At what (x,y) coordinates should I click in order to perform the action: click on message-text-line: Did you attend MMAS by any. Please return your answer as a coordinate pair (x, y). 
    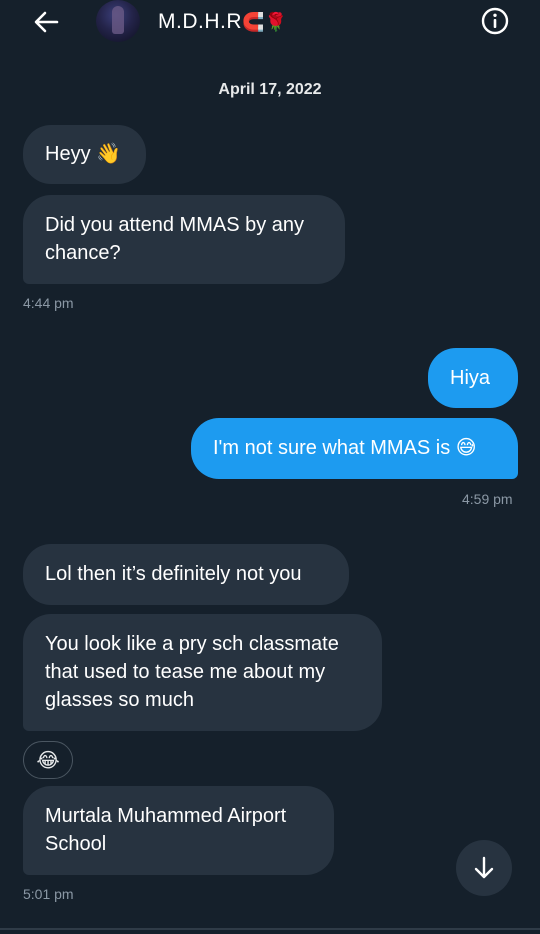
    Looking at the image, I should click on (175, 225).